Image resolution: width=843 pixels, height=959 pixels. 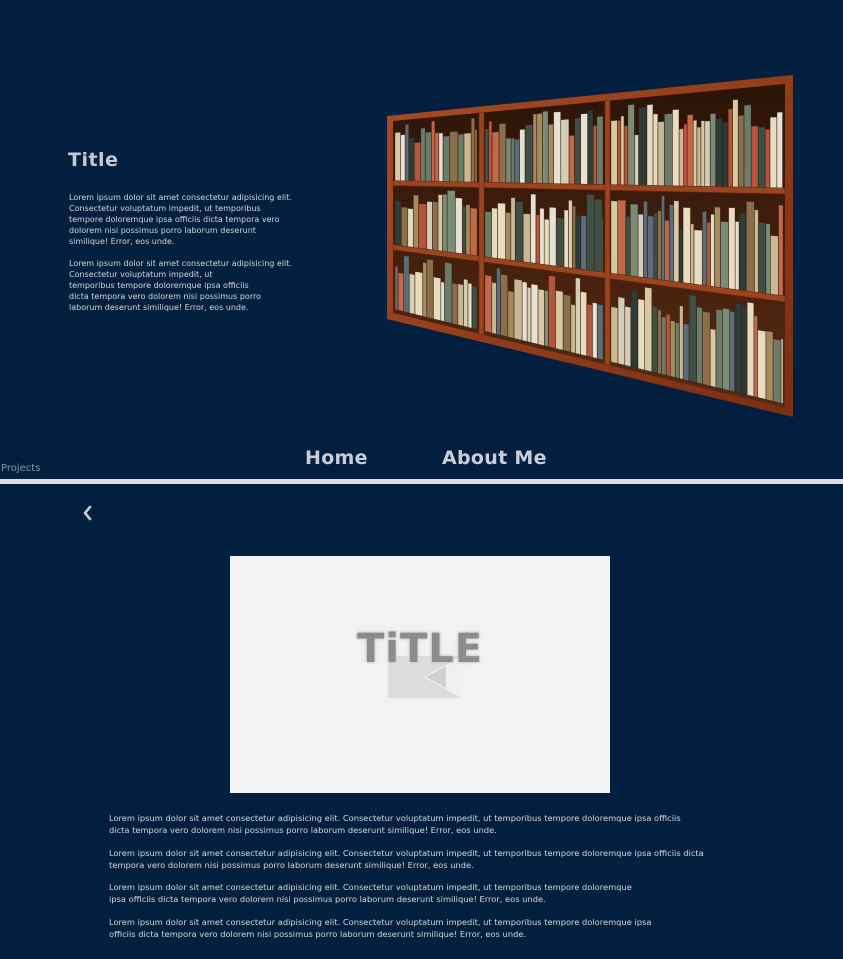 What do you see at coordinates (494, 458) in the screenshot?
I see `nav-about-link: About Me` at bounding box center [494, 458].